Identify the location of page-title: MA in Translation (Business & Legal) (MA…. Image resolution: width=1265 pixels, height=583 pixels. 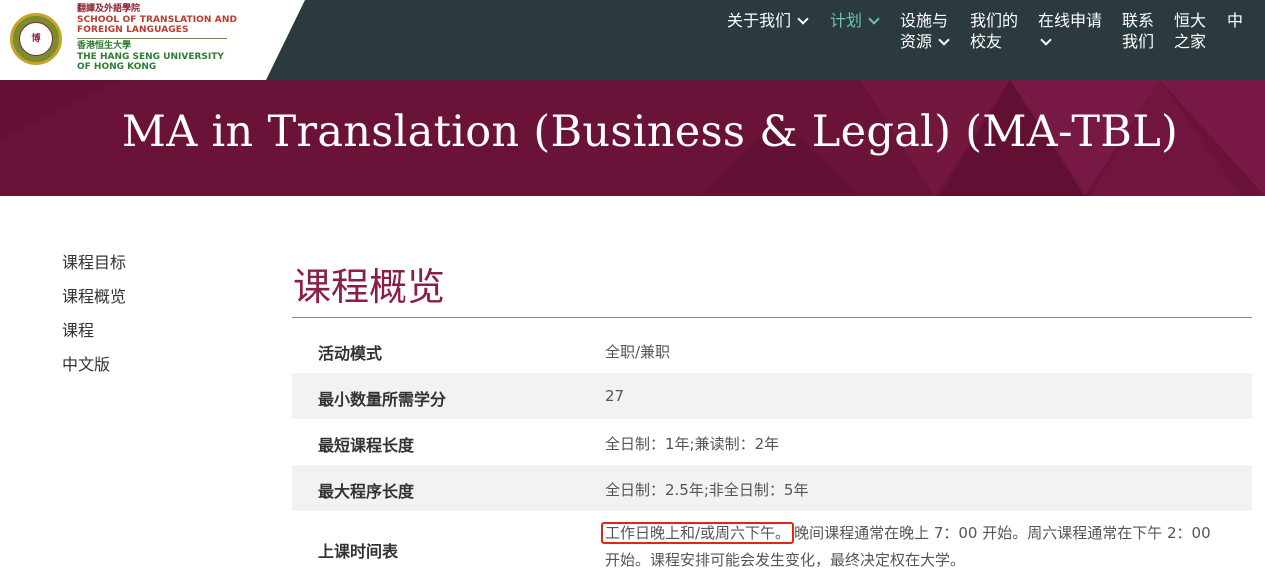
(650, 132).